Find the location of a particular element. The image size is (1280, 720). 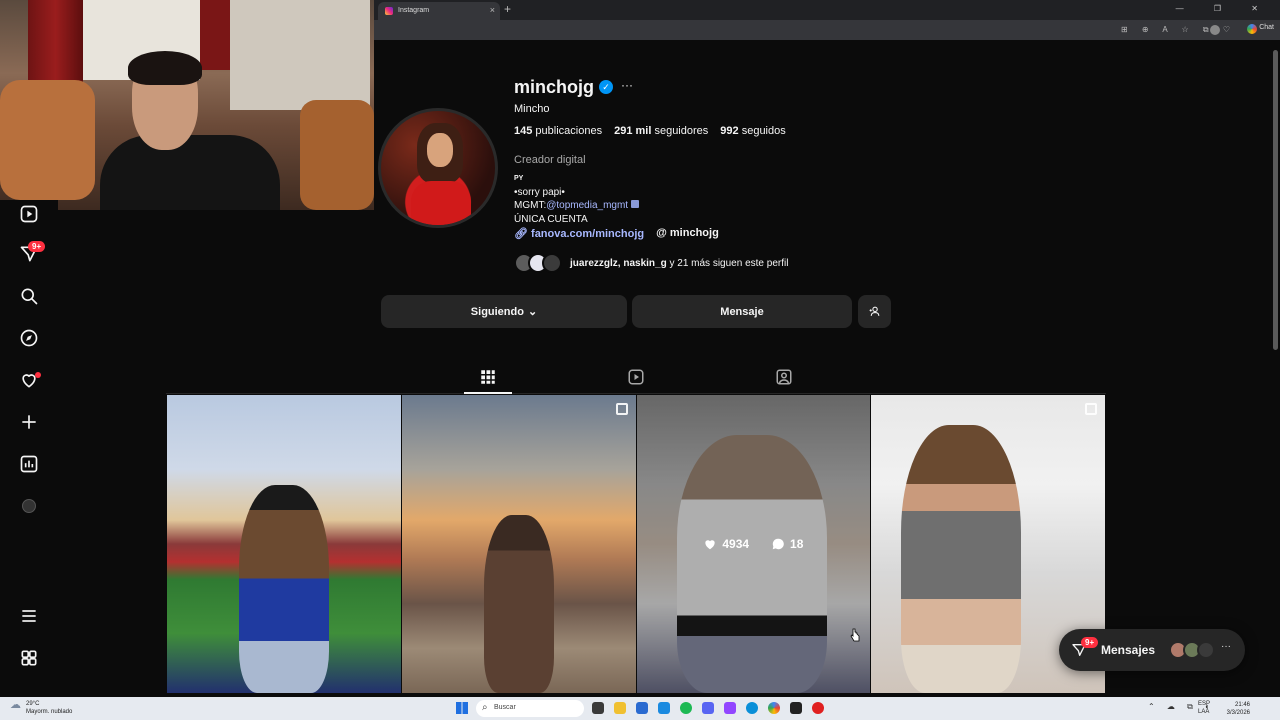

taskbar-search-placeholder: Buscar is located at coordinates (505, 707).